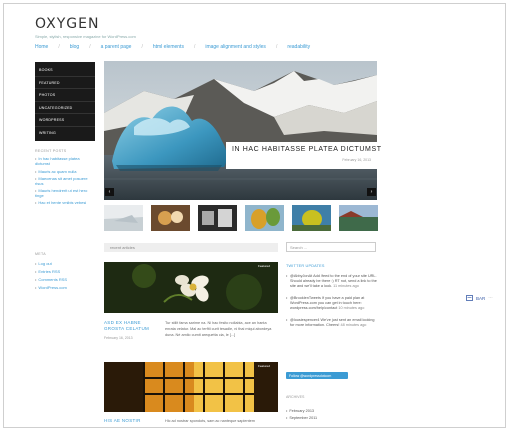 The width and height of the screenshot is (510, 430). Describe the element at coordinates (235, 47) in the screenshot. I see `nav-item-image-alignment: image alignment and styles` at that location.